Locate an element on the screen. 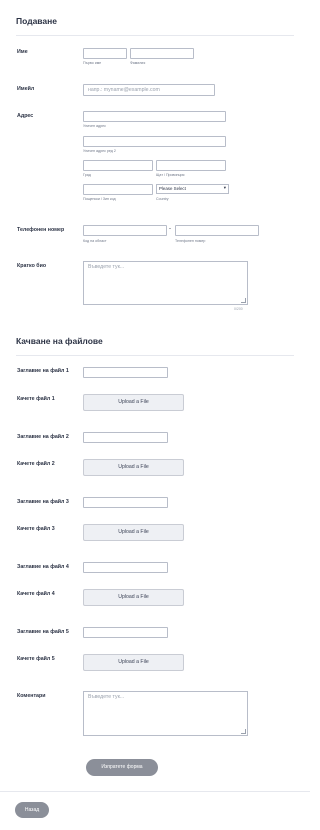 This screenshot has width=320, height=830. state-sublabel: Щат / Провинция is located at coordinates (170, 175).